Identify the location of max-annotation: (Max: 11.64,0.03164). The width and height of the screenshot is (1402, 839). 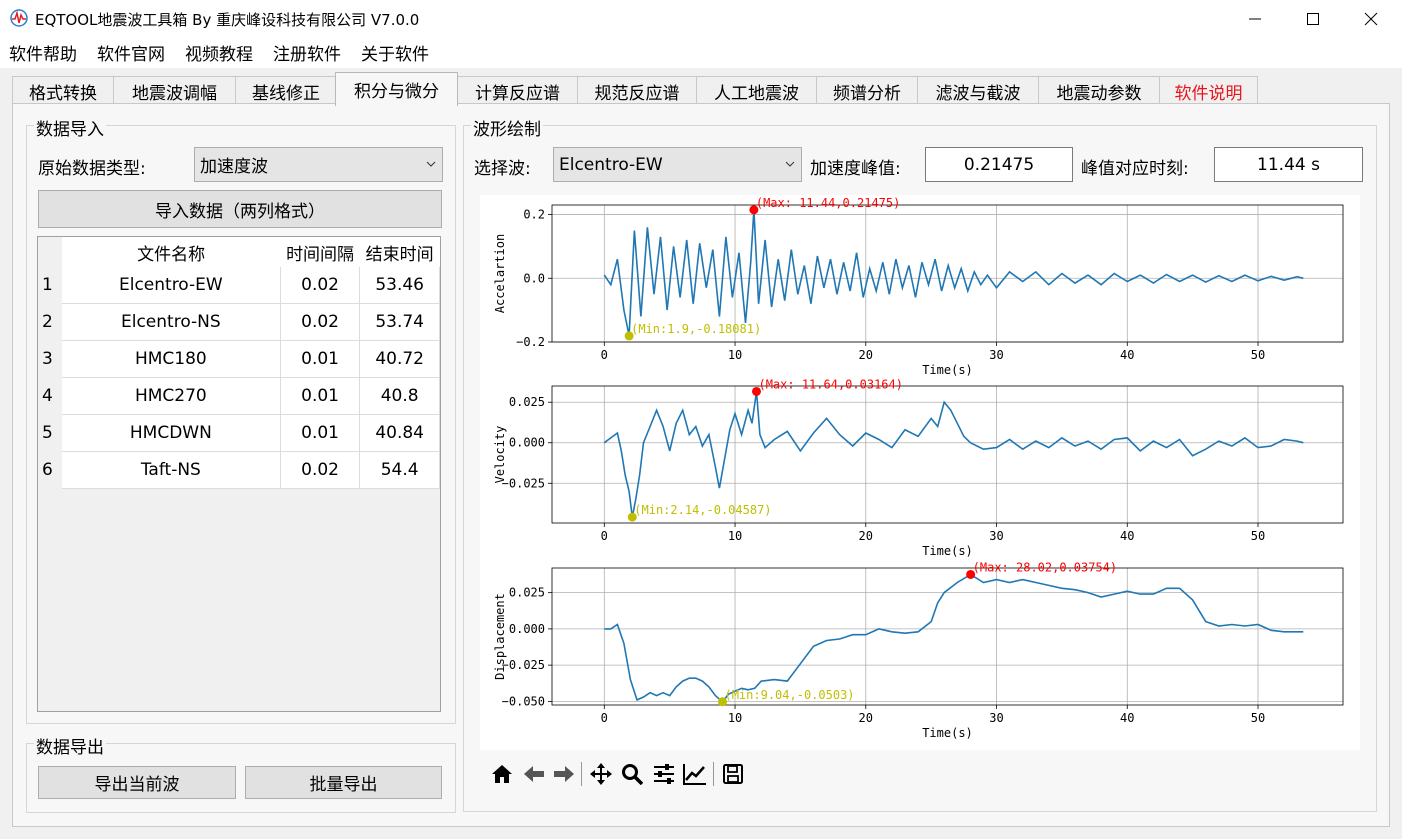
(830, 384).